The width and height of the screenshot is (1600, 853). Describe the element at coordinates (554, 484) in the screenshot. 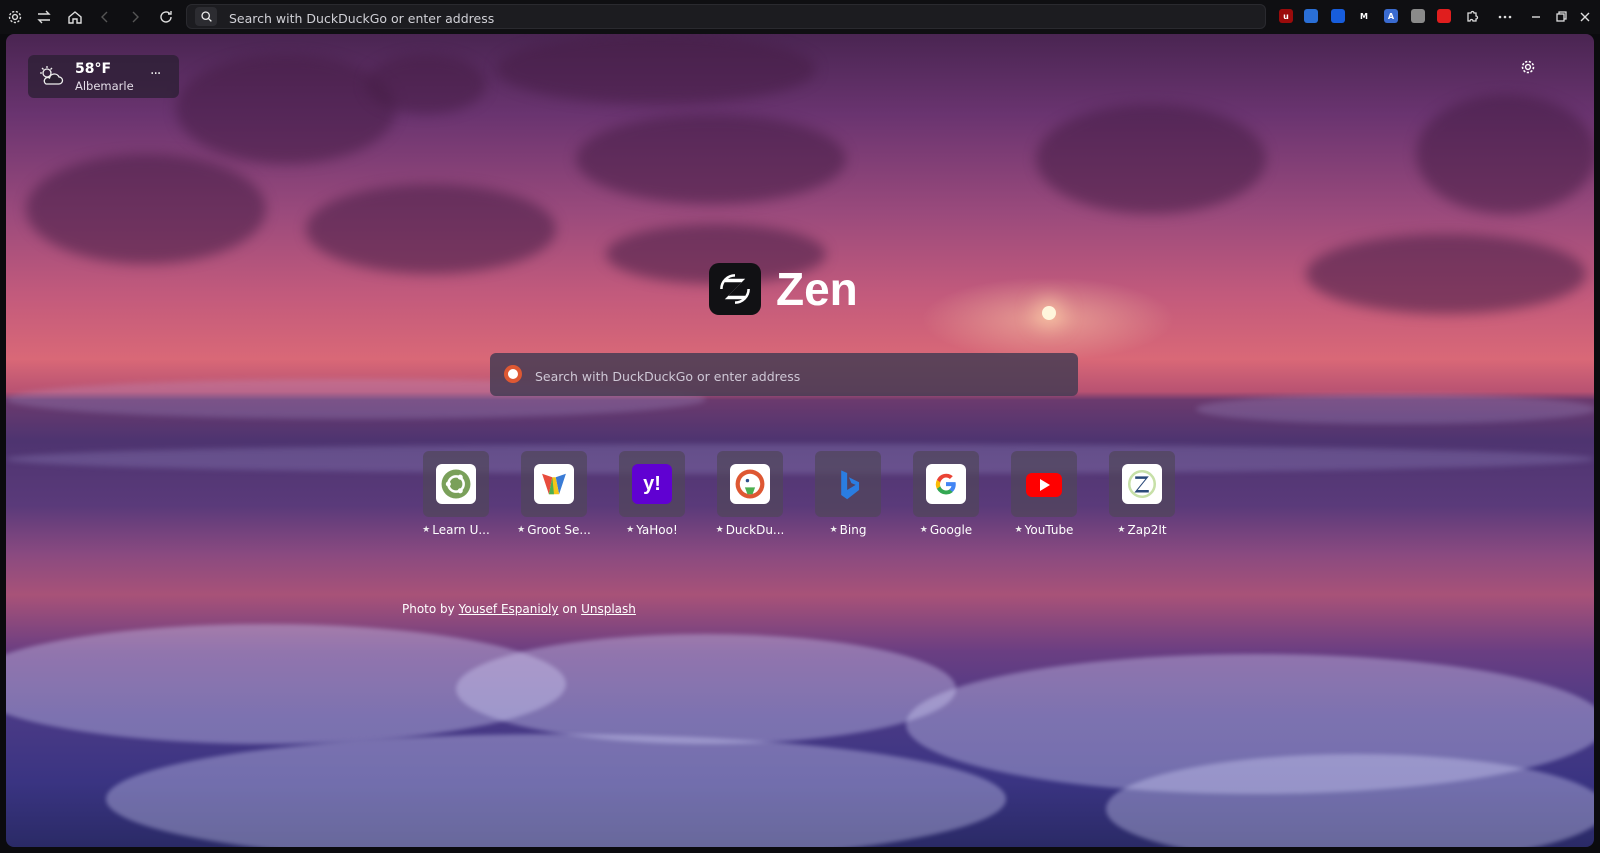

I see `groot-icon` at that location.